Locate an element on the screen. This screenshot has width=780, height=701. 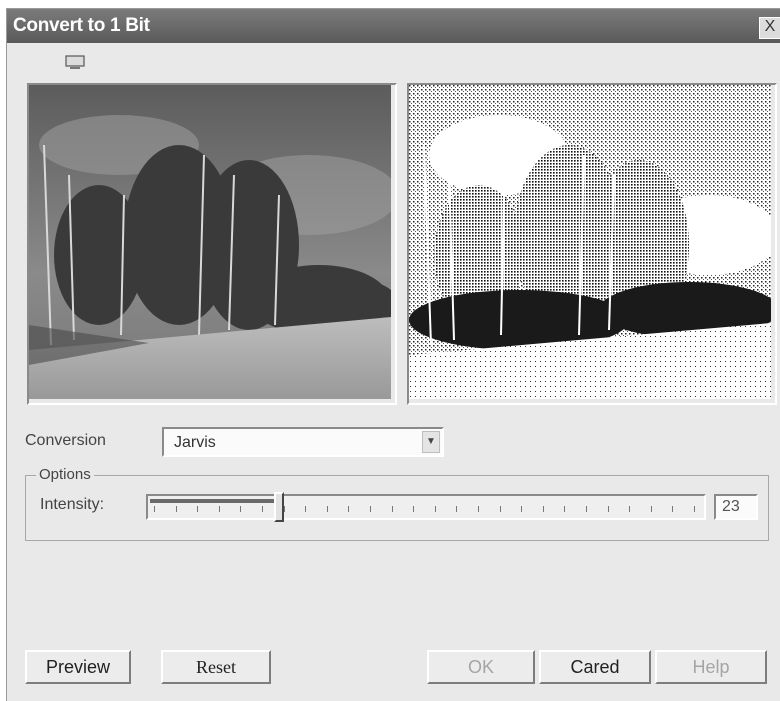
intensity-label: Intensity: is located at coordinates (72, 504).